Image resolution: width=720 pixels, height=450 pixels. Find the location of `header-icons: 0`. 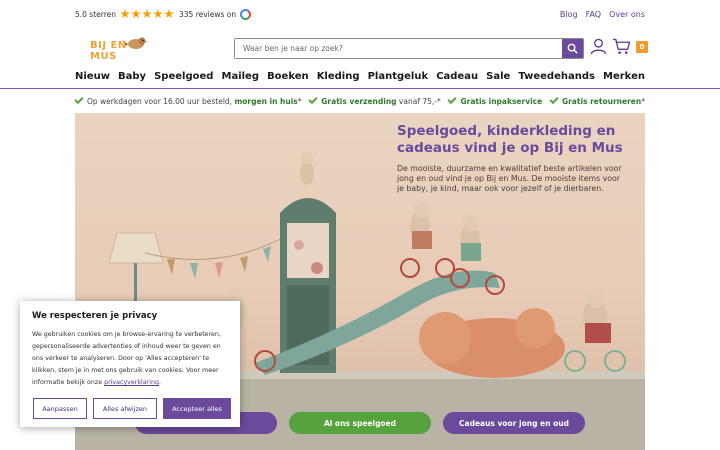

header-icons: 0 is located at coordinates (619, 46).